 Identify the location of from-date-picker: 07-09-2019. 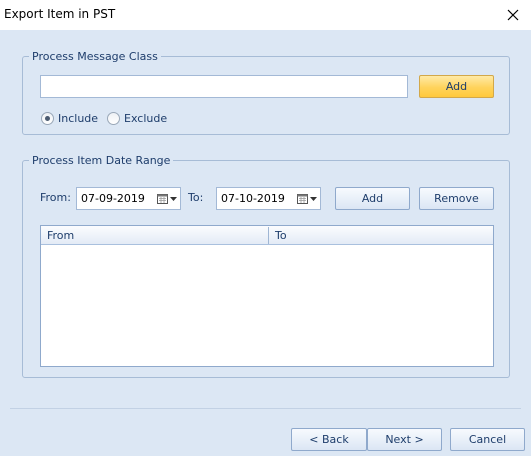
(128, 198).